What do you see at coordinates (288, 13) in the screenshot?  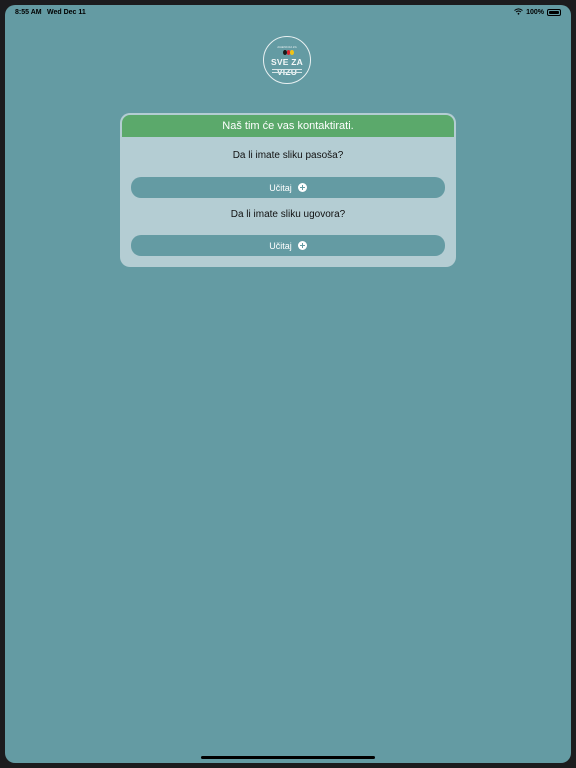 I see `status-bar: 8:55 AM Wed Dec 11 100%` at bounding box center [288, 13].